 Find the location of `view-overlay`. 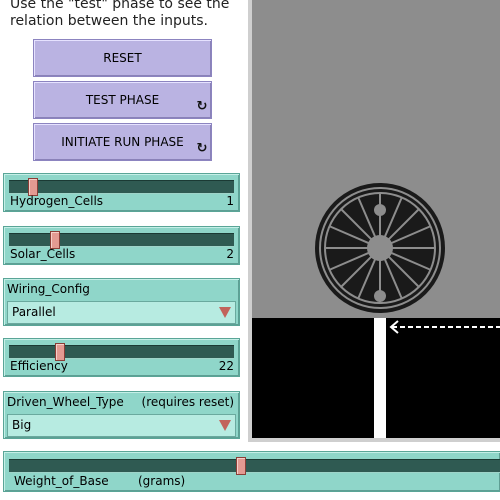

view-overlay is located at coordinates (407, 258).